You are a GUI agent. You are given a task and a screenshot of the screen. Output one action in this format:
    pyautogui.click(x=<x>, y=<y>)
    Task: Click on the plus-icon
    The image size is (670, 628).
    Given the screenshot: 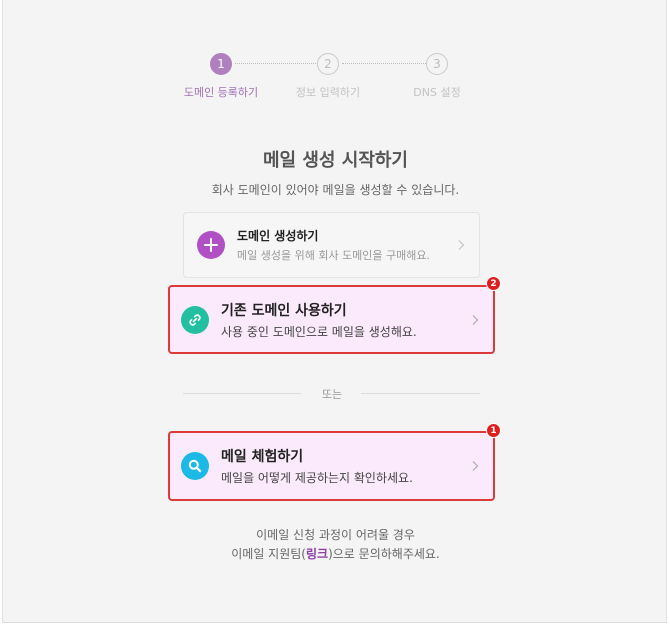 What is the action you would take?
    pyautogui.click(x=211, y=245)
    